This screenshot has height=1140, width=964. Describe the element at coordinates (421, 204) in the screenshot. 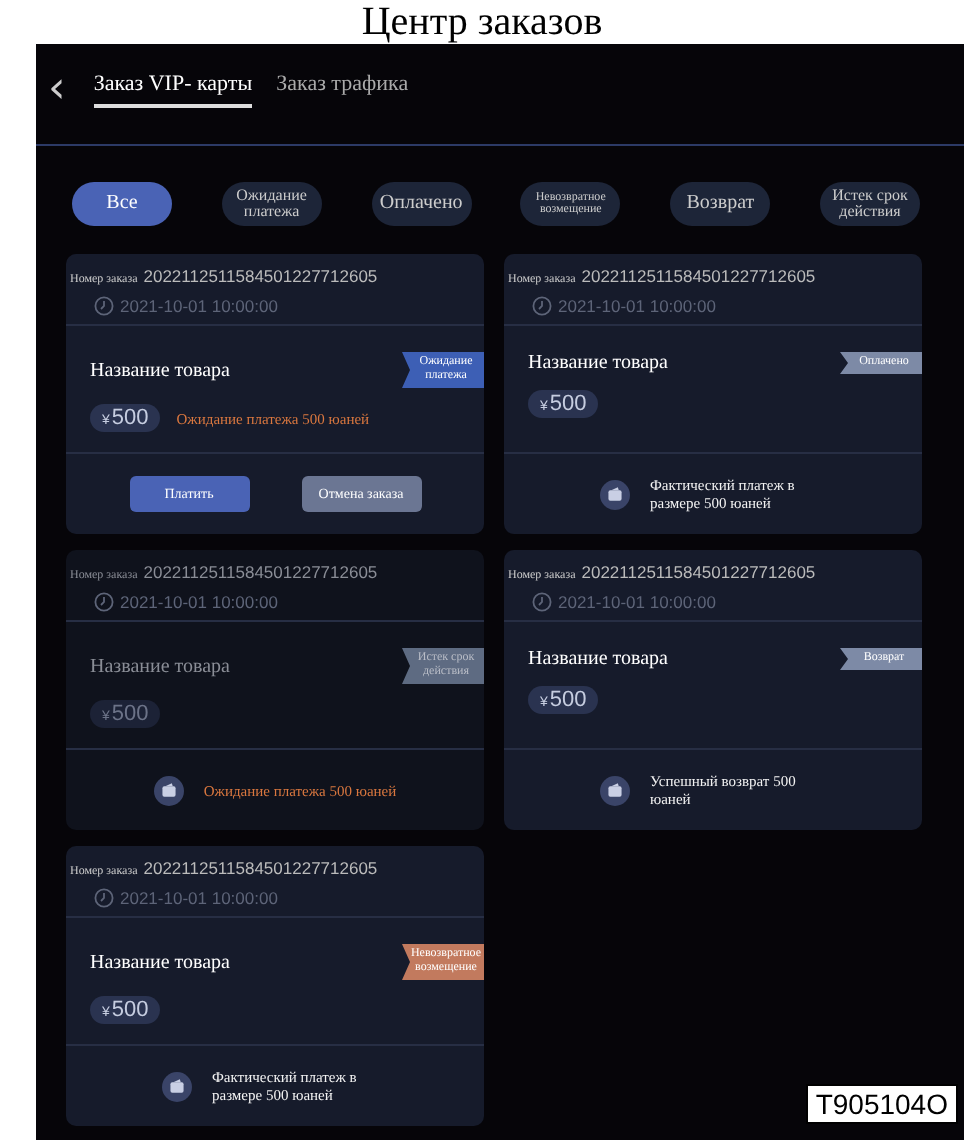

I see `filter-chip: Оплачено` at that location.